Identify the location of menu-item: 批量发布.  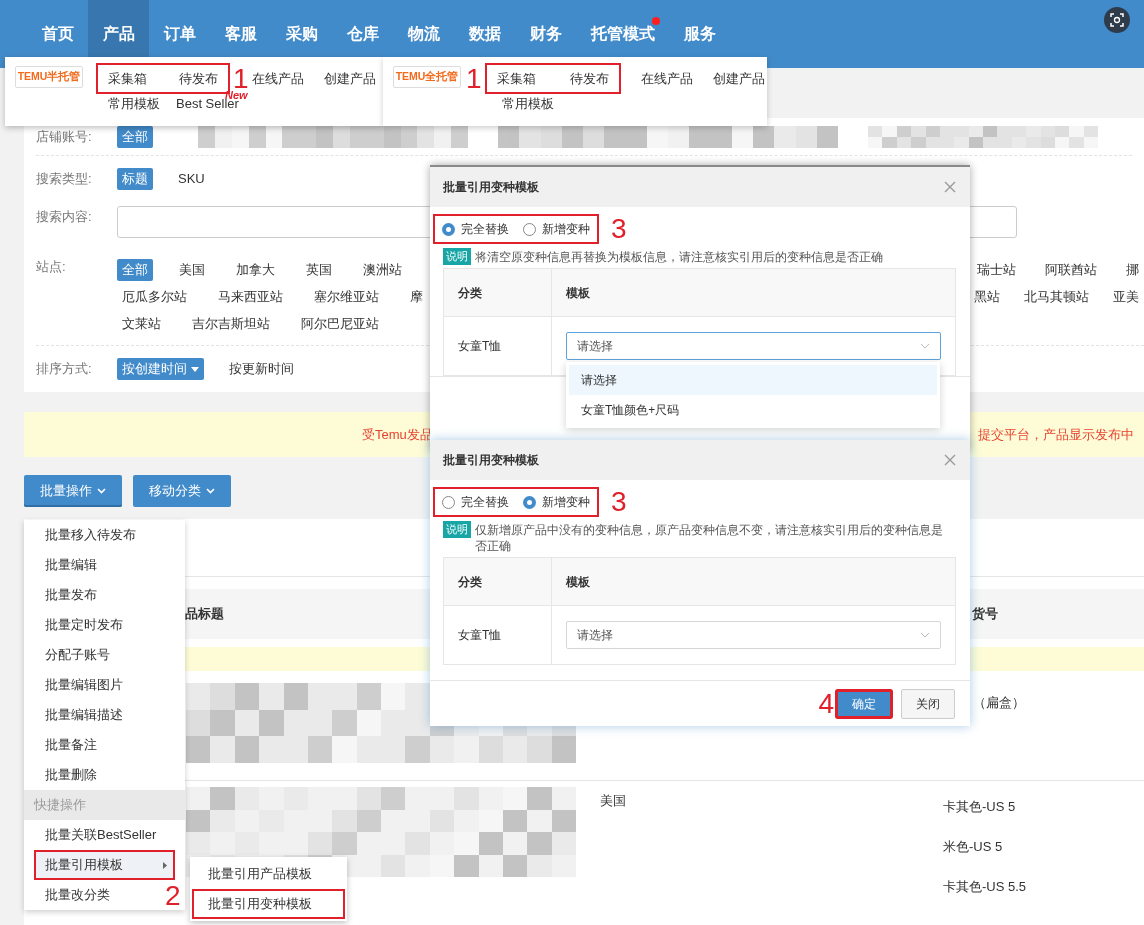
(71, 595).